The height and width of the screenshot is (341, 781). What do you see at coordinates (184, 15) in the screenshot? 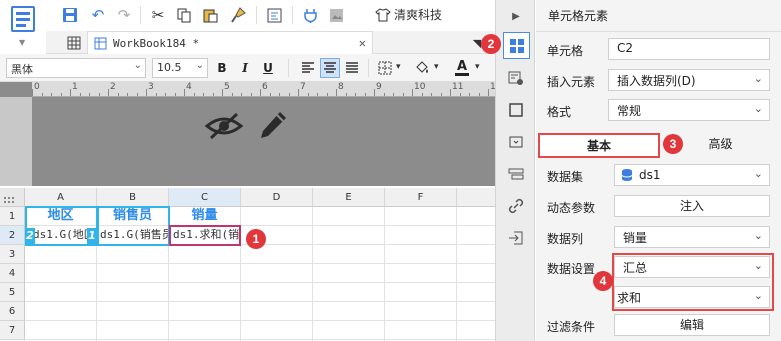
I see `copy-icon` at bounding box center [184, 15].